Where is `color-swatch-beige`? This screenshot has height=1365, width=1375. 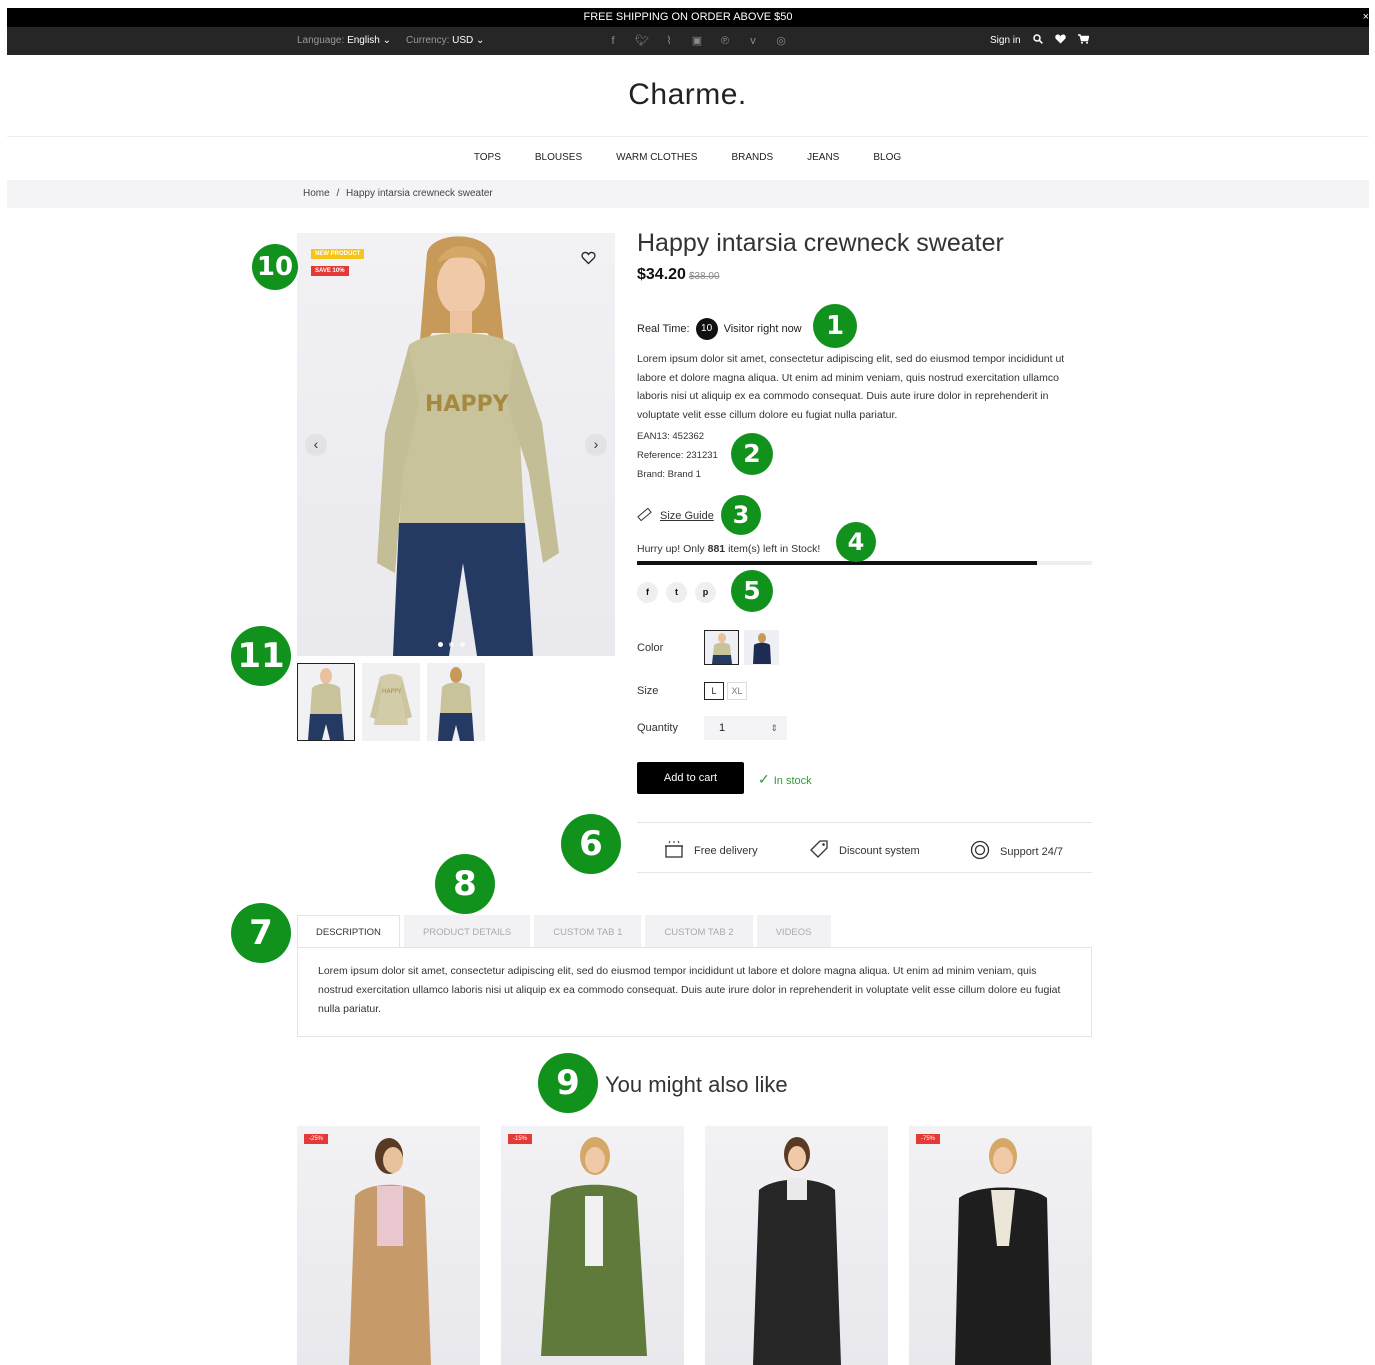
color-swatch-beige is located at coordinates (721, 647).